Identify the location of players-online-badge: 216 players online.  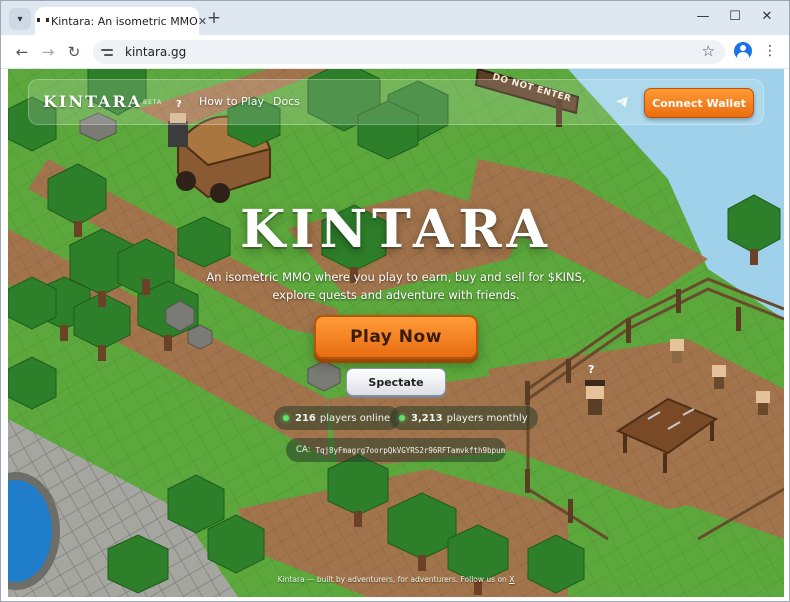
(337, 418).